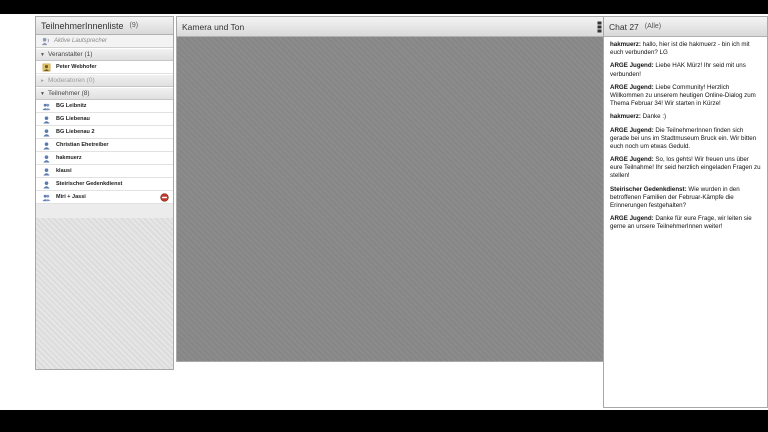 The width and height of the screenshot is (768, 432). What do you see at coordinates (638, 117) in the screenshot?
I see `chat-message: hakmuerz: Danke :)` at bounding box center [638, 117].